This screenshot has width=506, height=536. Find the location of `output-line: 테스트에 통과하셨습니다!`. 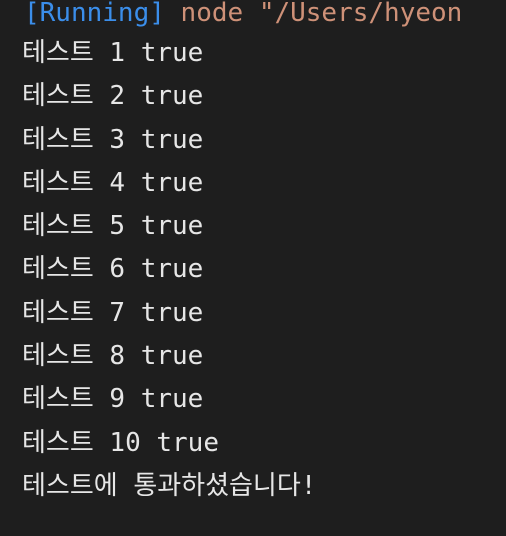

output-line: 테스트에 통과하셨습니다! is located at coordinates (169, 485).